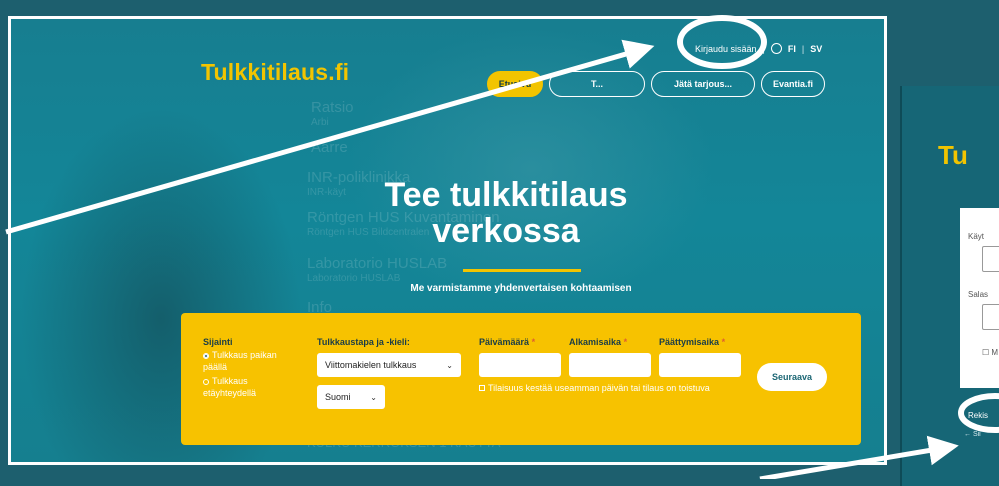 The width and height of the screenshot is (999, 486). I want to click on radio-remote: Tulkkaus etäyhteydellä, so click(248, 387).